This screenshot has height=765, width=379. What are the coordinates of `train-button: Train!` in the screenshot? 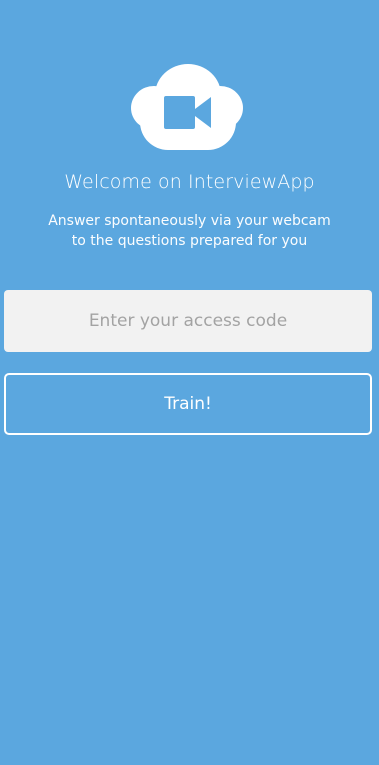 It's located at (188, 404).